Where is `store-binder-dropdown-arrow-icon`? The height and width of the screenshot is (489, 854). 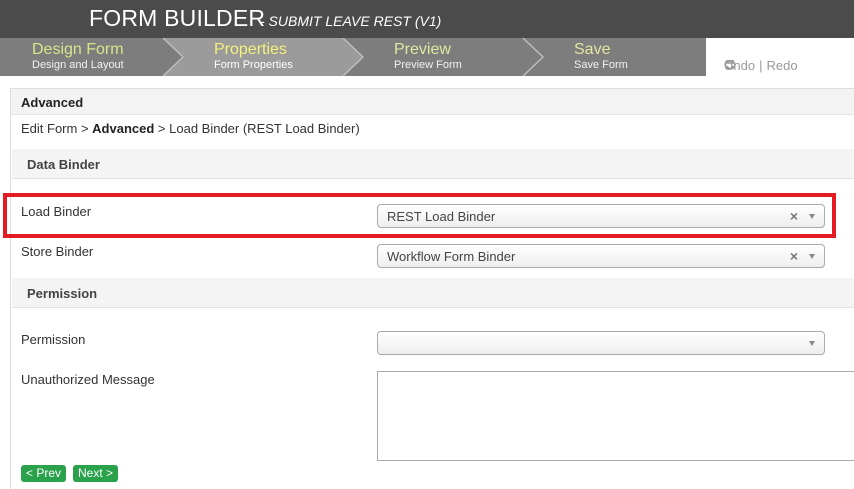 store-binder-dropdown-arrow-icon is located at coordinates (812, 256).